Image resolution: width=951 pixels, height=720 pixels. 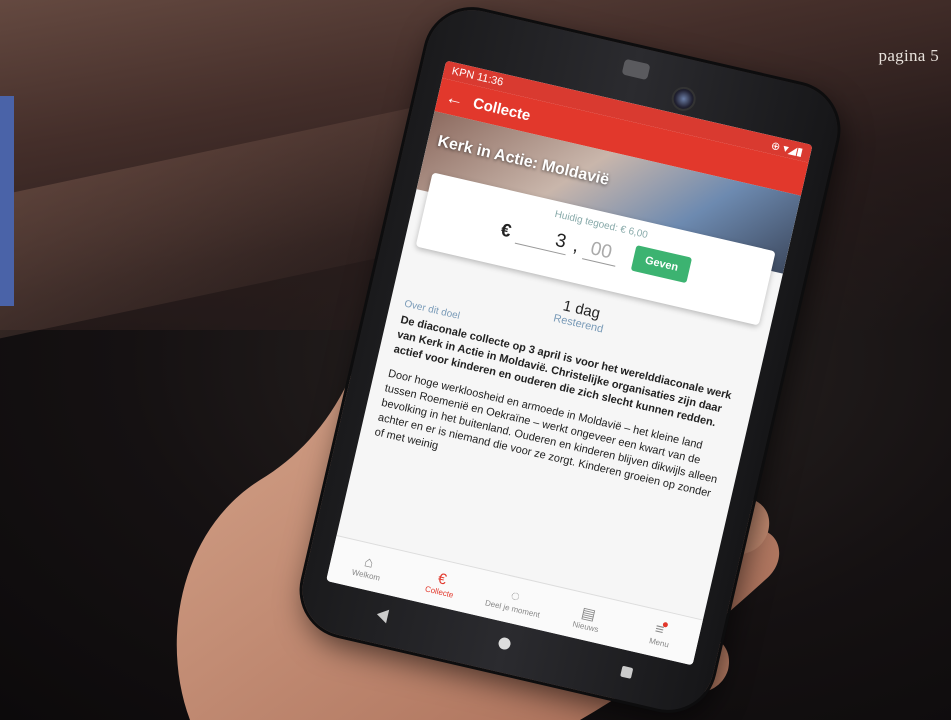 What do you see at coordinates (542, 238) in the screenshot?
I see `euros-input: 3` at bounding box center [542, 238].